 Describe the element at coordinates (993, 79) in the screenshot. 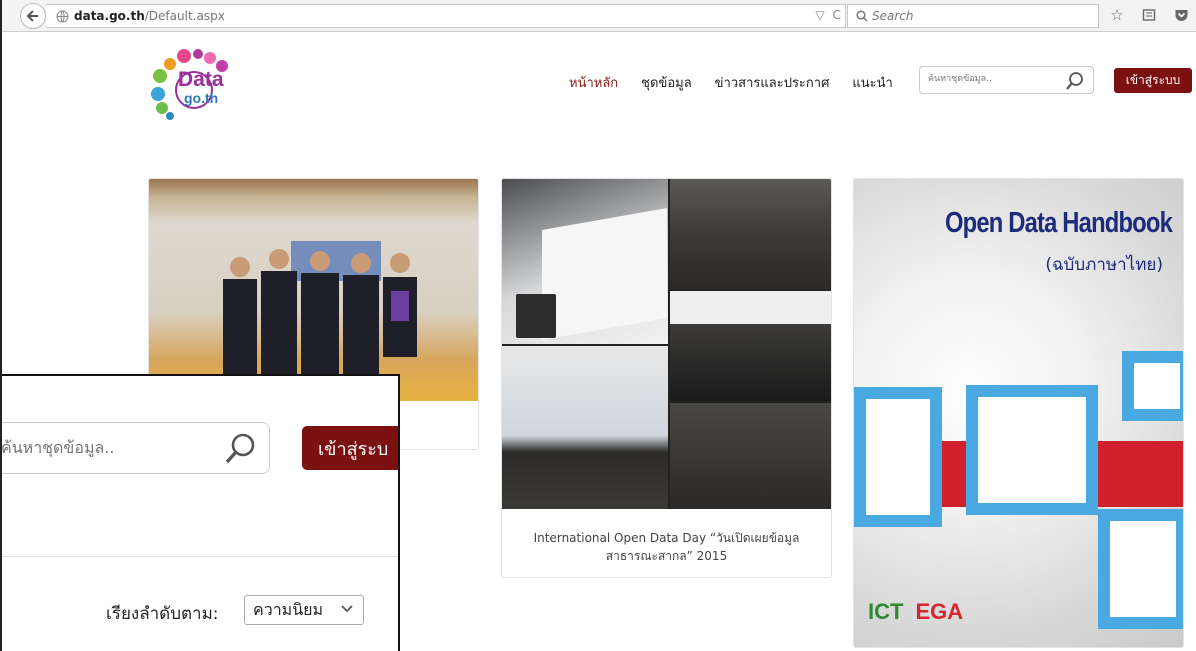

I see `dataset-search-input` at that location.